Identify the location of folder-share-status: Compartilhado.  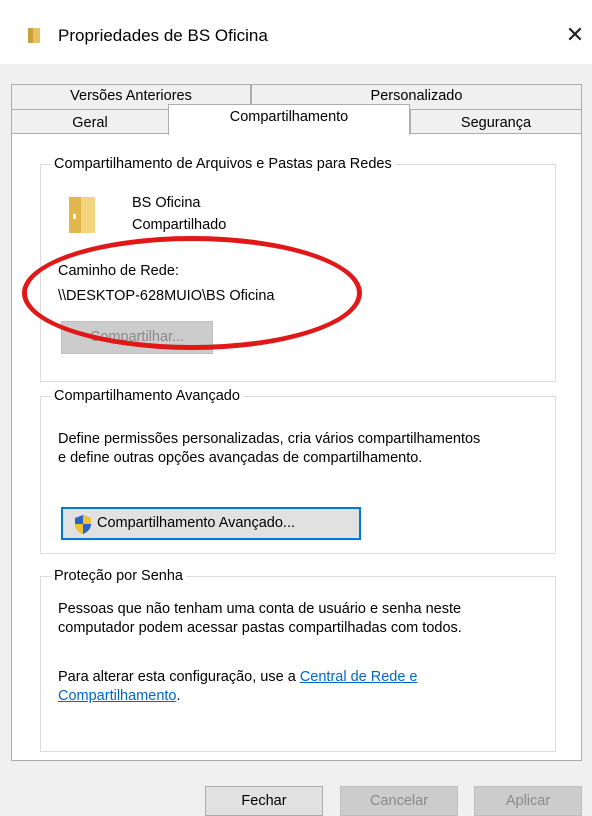
(179, 225).